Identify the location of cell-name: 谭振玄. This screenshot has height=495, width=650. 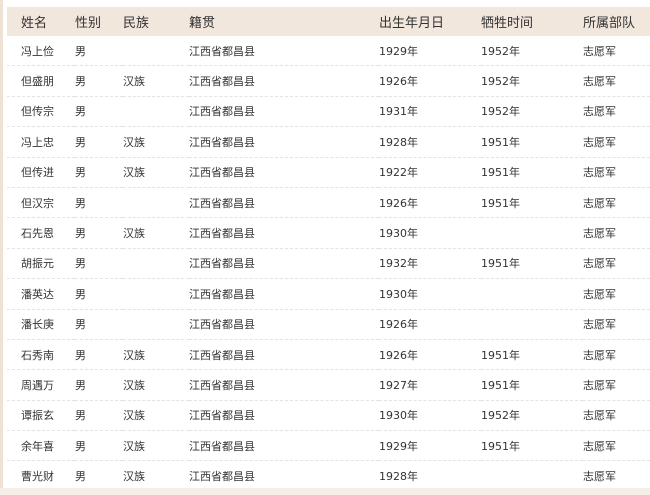
(41, 416).